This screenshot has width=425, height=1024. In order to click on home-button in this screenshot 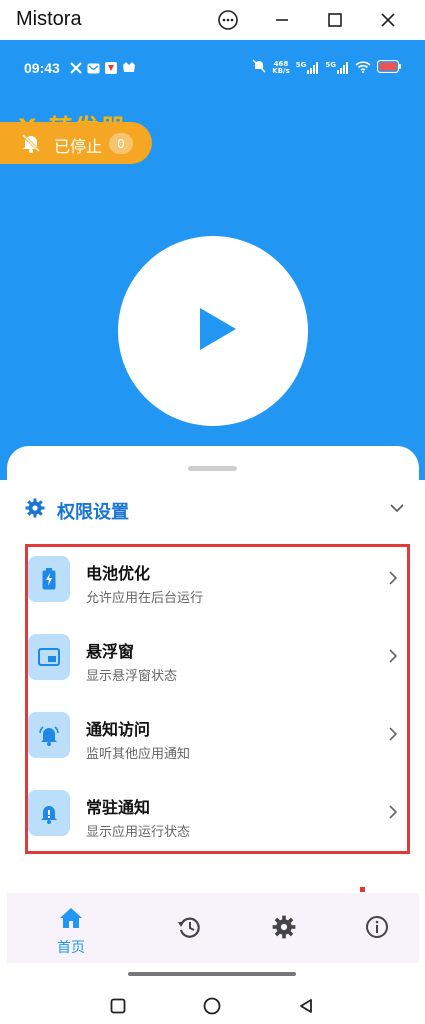, I will do `click(212, 1006)`.